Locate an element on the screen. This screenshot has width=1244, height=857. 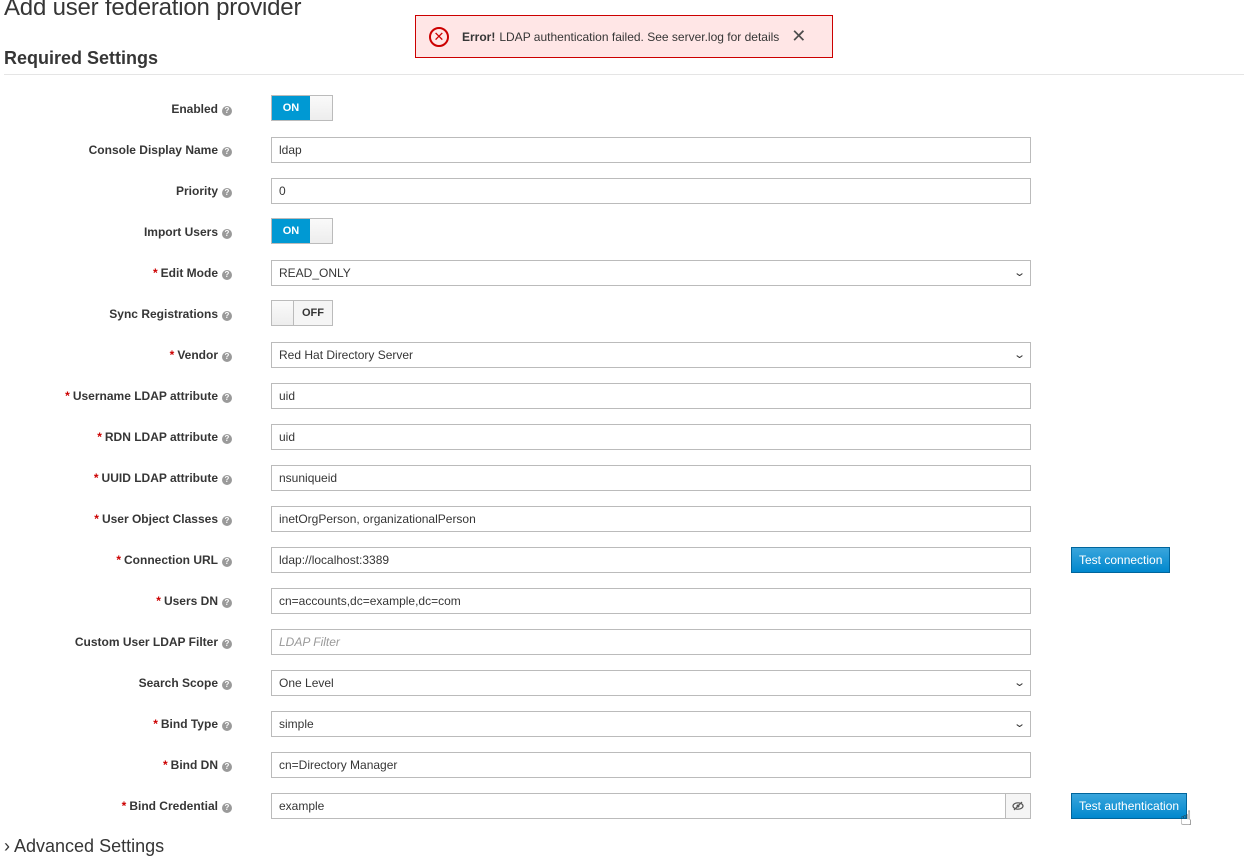
row-vendor: * Vendor? Red Hat Directory Server ⌄ is located at coordinates (622, 355).